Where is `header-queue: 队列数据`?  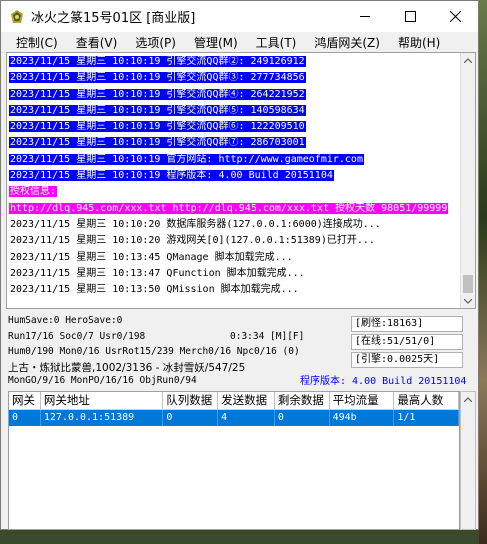 header-queue: 队列数据 is located at coordinates (191, 400).